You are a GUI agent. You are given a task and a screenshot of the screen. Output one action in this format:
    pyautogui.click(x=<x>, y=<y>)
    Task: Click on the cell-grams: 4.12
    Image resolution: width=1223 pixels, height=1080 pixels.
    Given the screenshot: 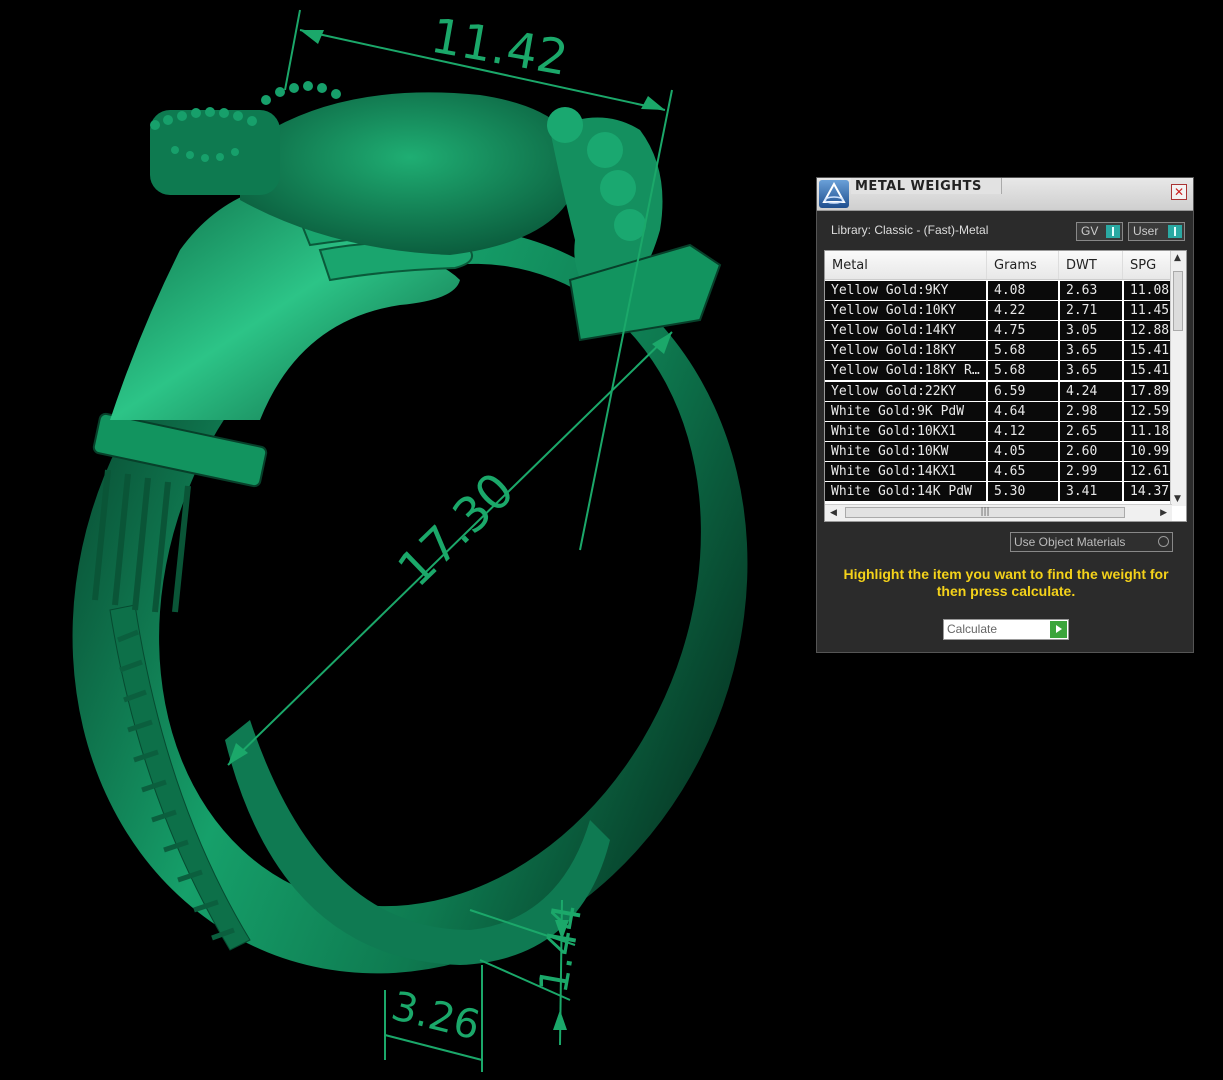 What is the action you would take?
    pyautogui.click(x=1023, y=431)
    